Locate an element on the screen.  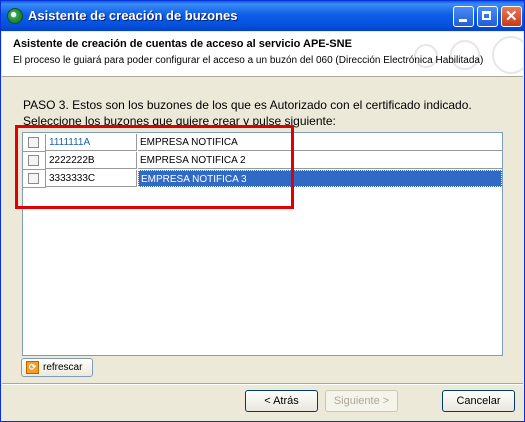
refresh-icon: ⟳ is located at coordinates (32, 367).